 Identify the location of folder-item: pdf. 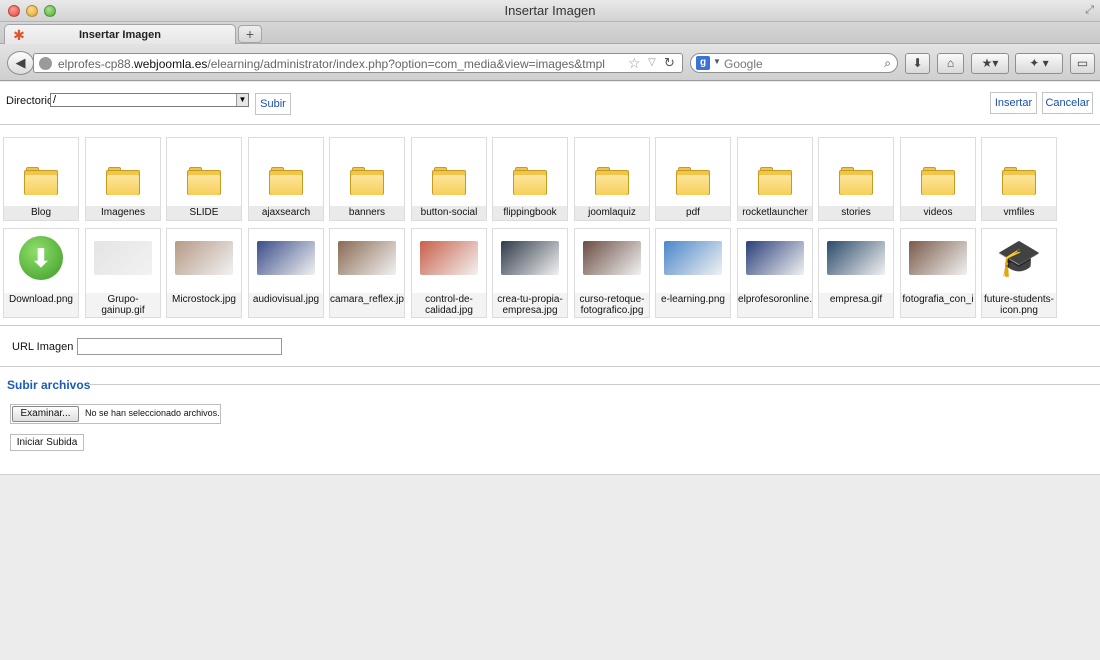
(693, 179).